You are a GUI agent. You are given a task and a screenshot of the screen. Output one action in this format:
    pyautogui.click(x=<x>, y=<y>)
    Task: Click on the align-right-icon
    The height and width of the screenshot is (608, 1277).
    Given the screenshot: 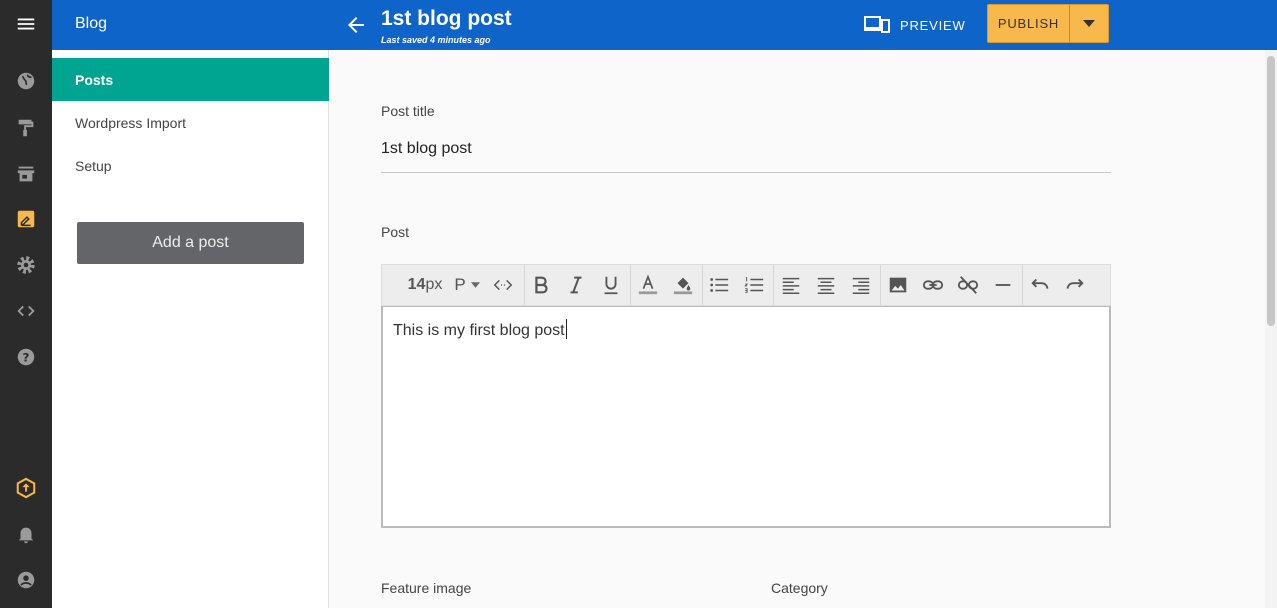 What is the action you would take?
    pyautogui.click(x=861, y=285)
    